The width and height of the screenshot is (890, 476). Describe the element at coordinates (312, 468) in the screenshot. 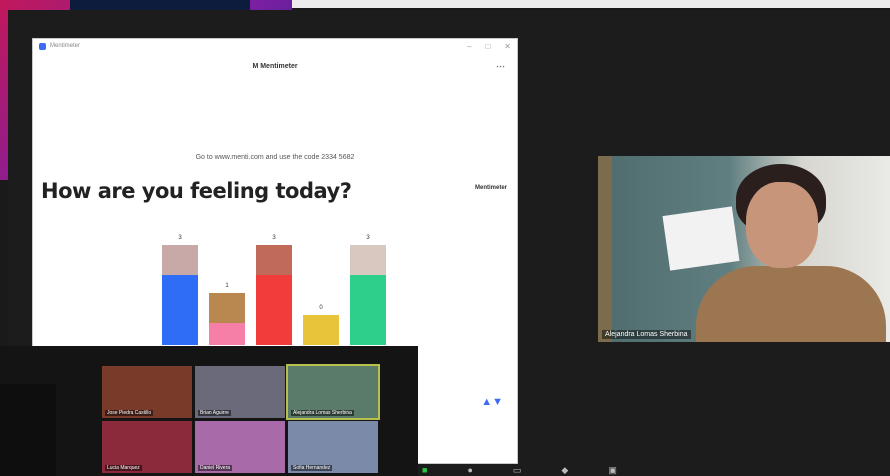

I see `participant-name-label: Sofia Hernandez` at that location.